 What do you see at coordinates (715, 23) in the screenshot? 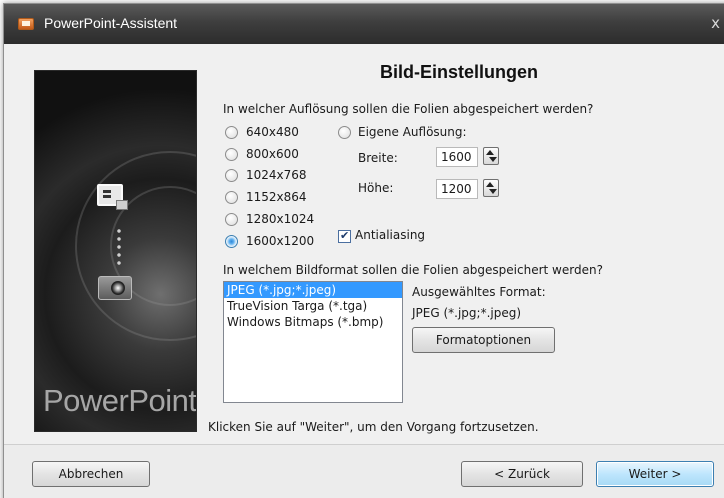
I see `close-icon: x` at bounding box center [715, 23].